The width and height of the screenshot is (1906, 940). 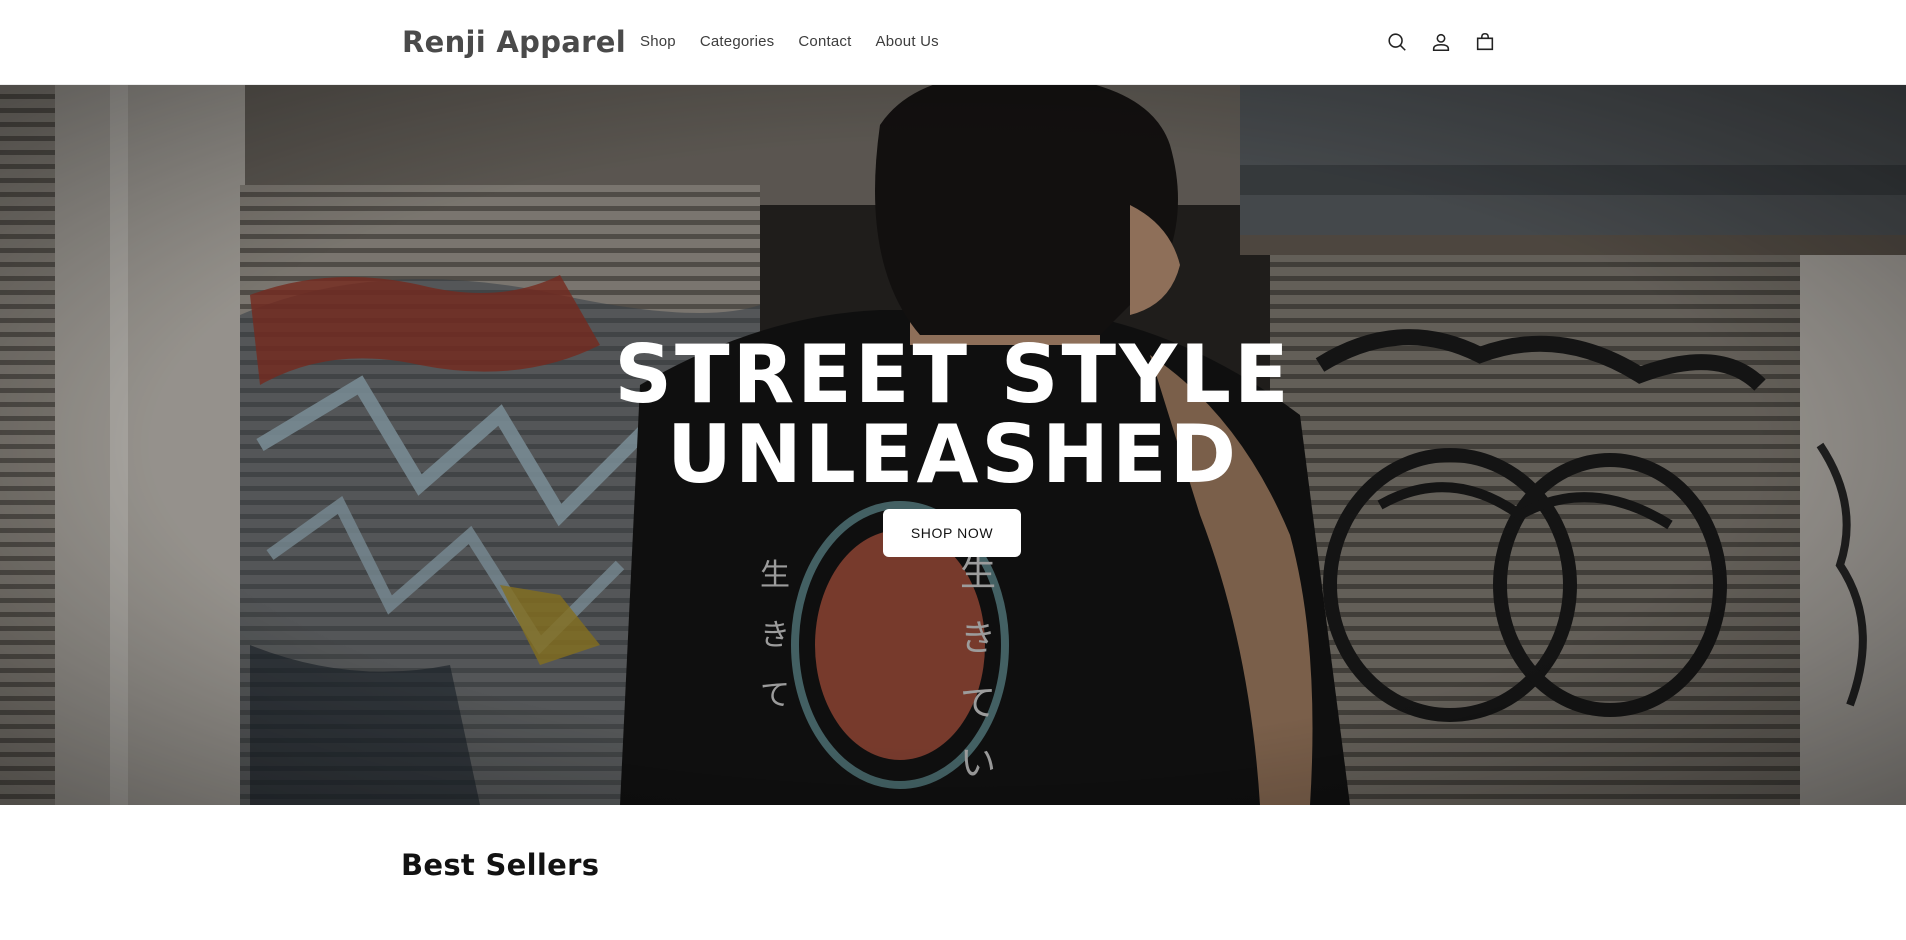 I want to click on nav-link-about-us: About Us, so click(x=907, y=42).